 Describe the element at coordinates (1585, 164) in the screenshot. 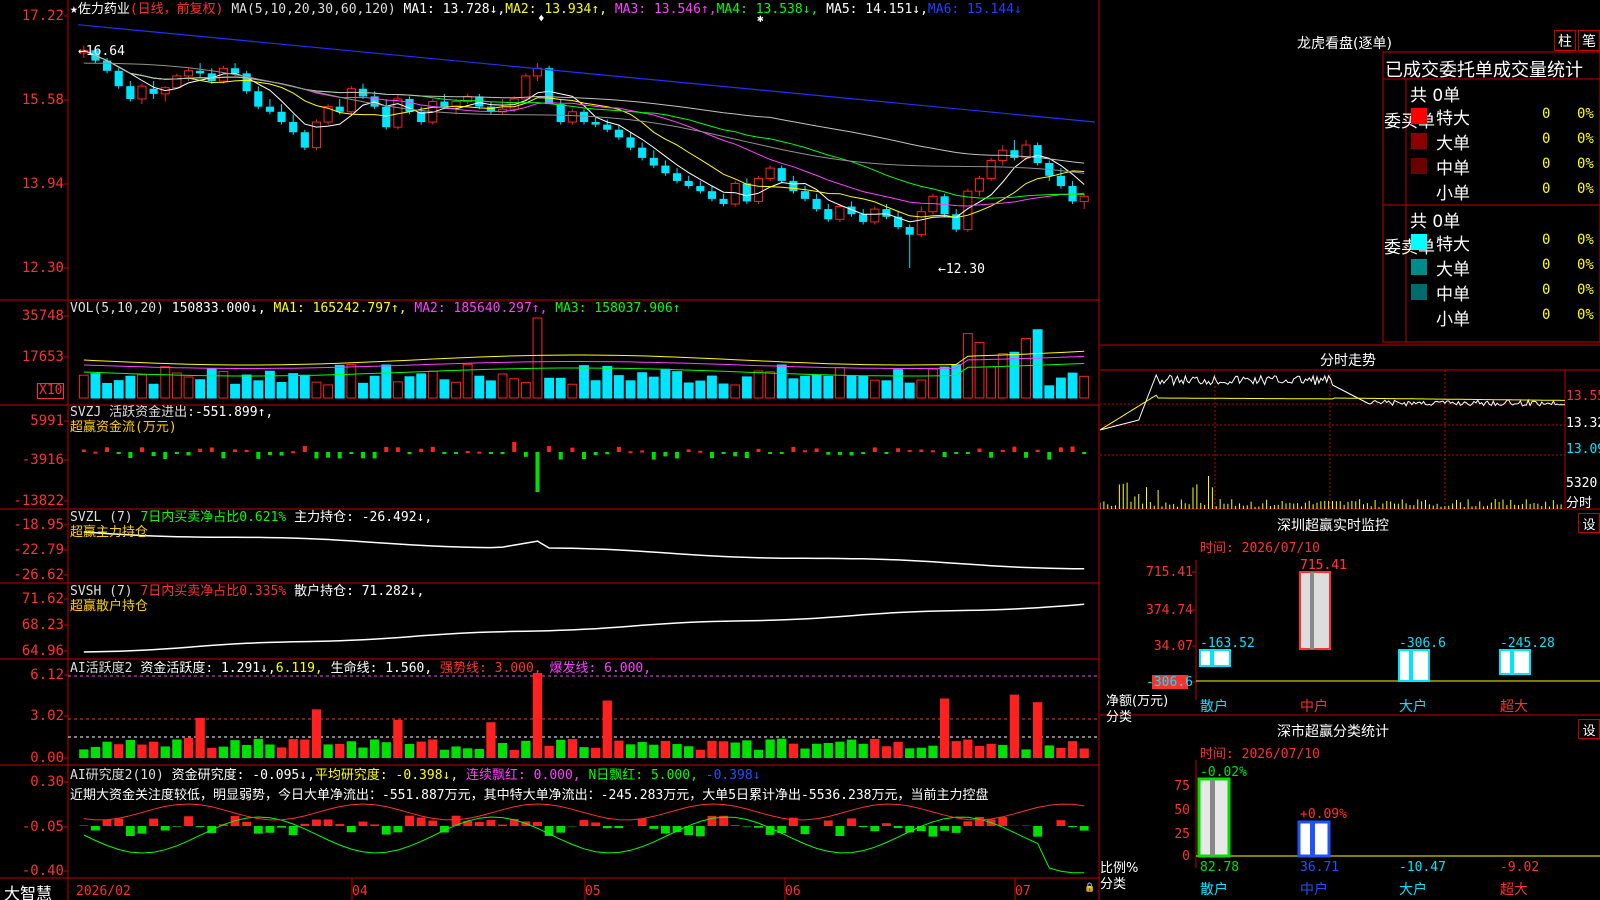

I see `buy-row-pct: 0%` at that location.